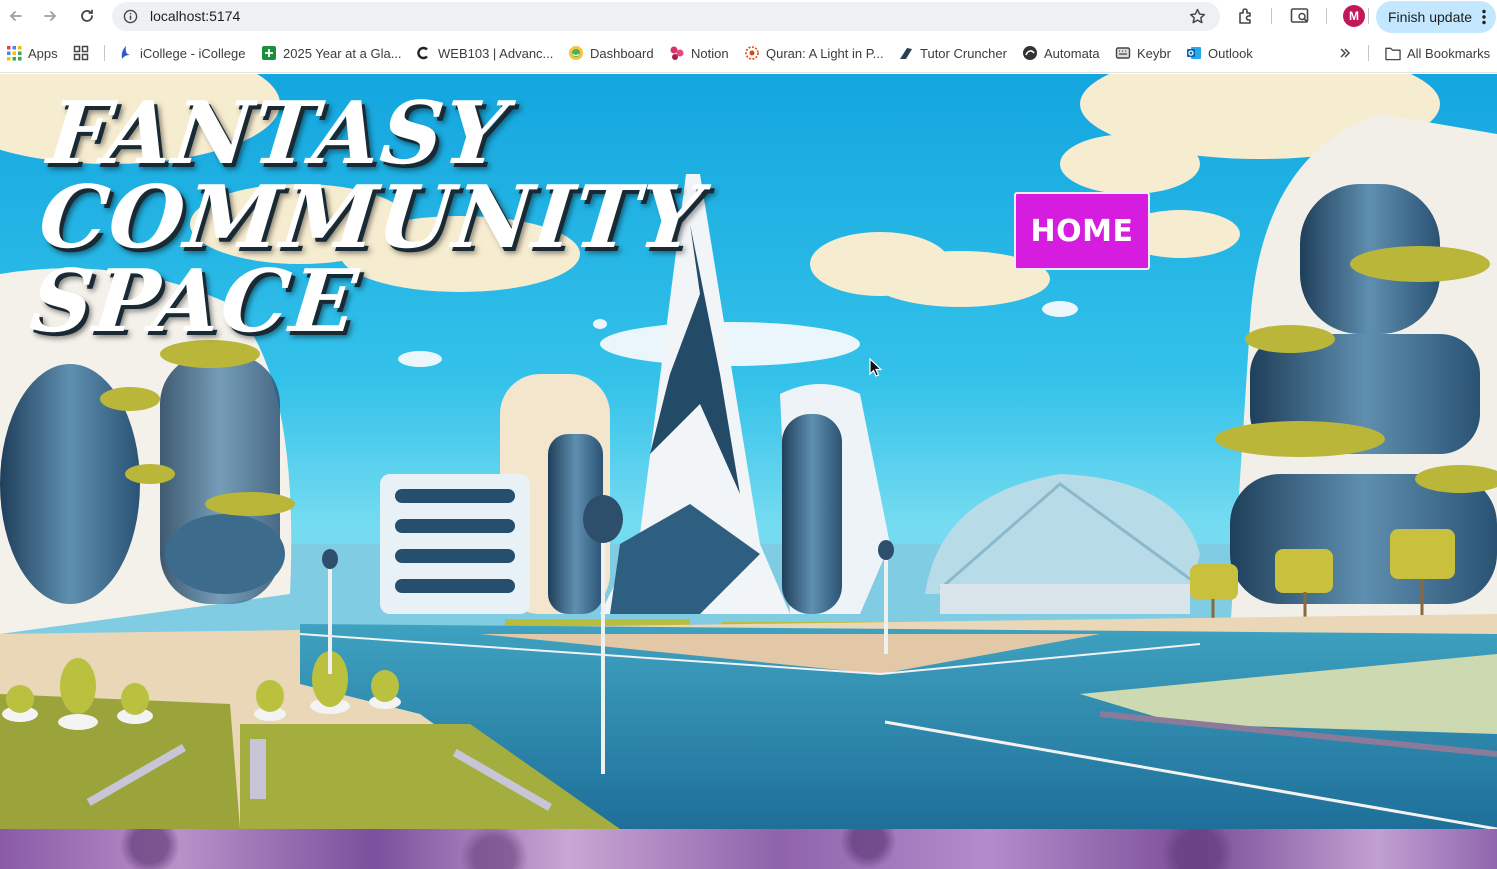 The width and height of the screenshot is (1497, 869). I want to click on more-bookmarks-chevron-icon, so click(1345, 53).